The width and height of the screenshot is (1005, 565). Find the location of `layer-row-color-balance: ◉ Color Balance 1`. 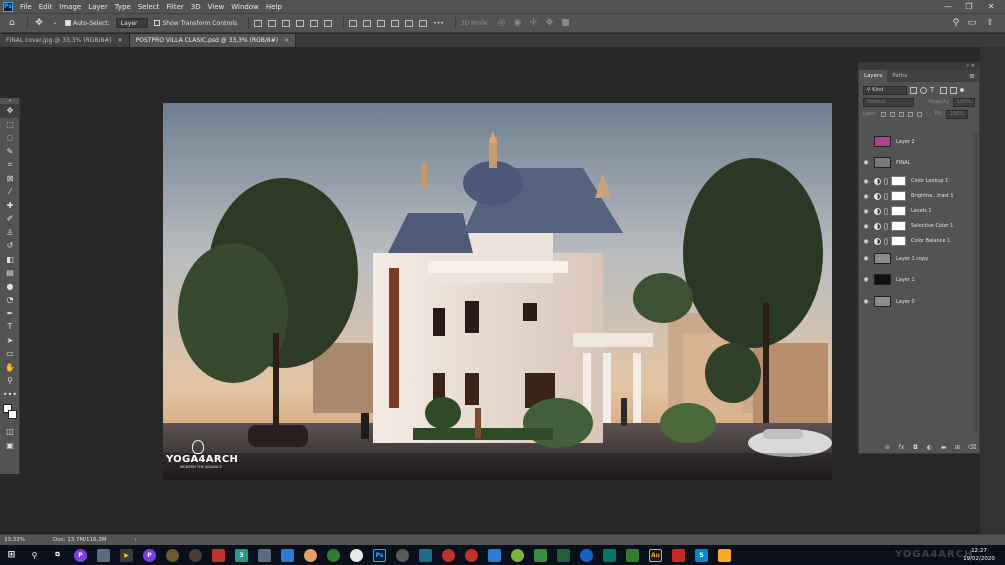

layer-row-color-balance: ◉ Color Balance 1 is located at coordinates (916, 241).